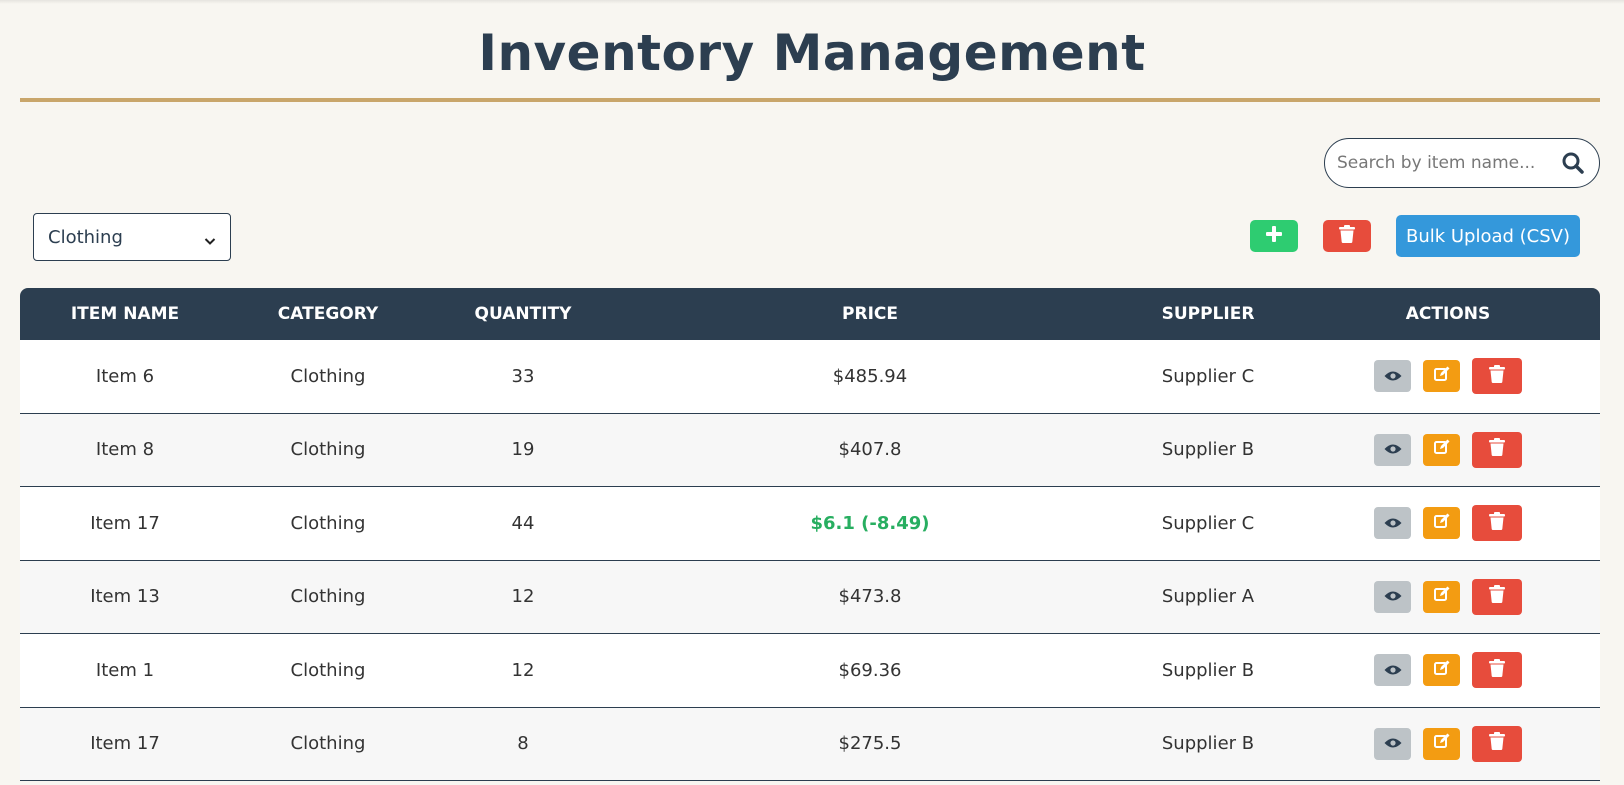 The width and height of the screenshot is (1624, 785). I want to click on header-quantity: QUANTITY, so click(523, 314).